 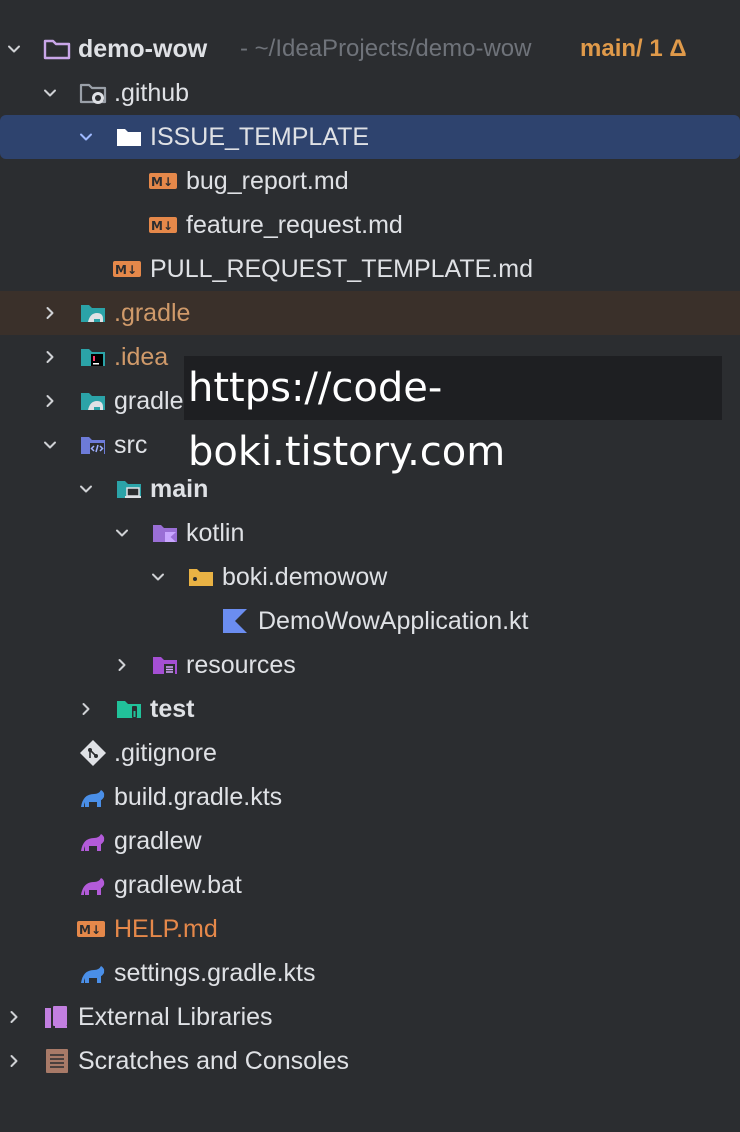 I want to click on tree-label-resources: resources, so click(x=241, y=665).